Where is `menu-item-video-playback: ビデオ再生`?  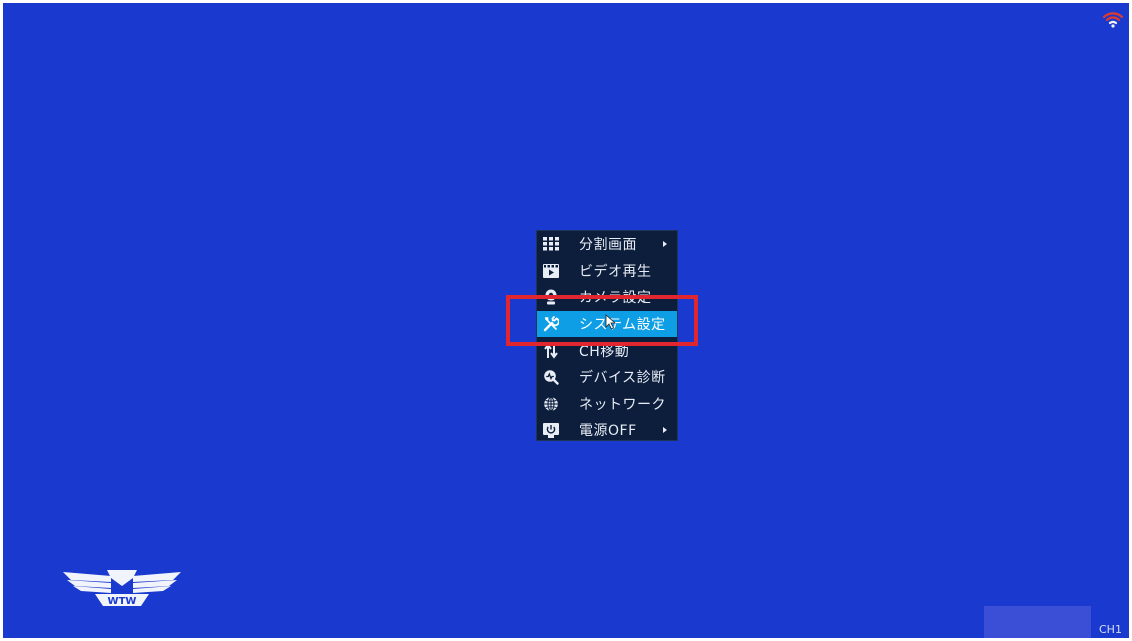
menu-item-video-playback: ビデオ再生 is located at coordinates (607, 271).